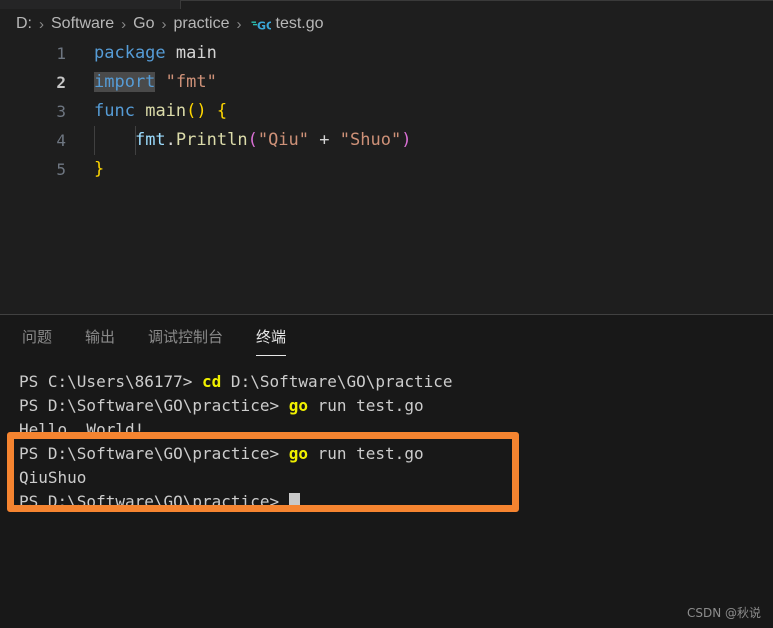 Image resolution: width=773 pixels, height=628 pixels. I want to click on terminal-line: Hello, World!, so click(396, 430).